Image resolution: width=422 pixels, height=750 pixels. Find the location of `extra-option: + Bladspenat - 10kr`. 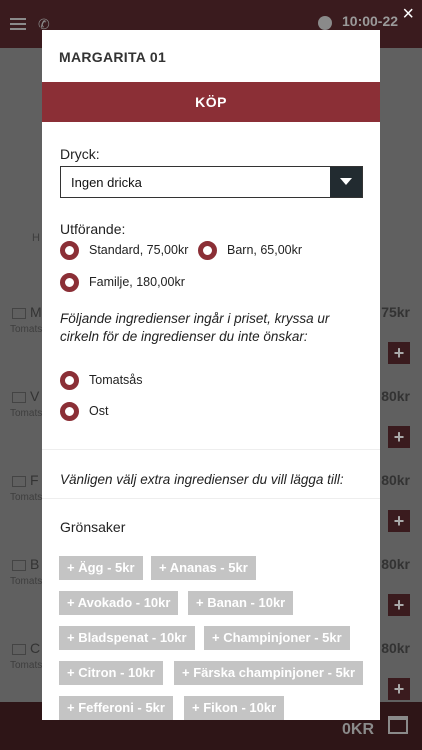

extra-option: + Bladspenat - 10kr is located at coordinates (127, 638).